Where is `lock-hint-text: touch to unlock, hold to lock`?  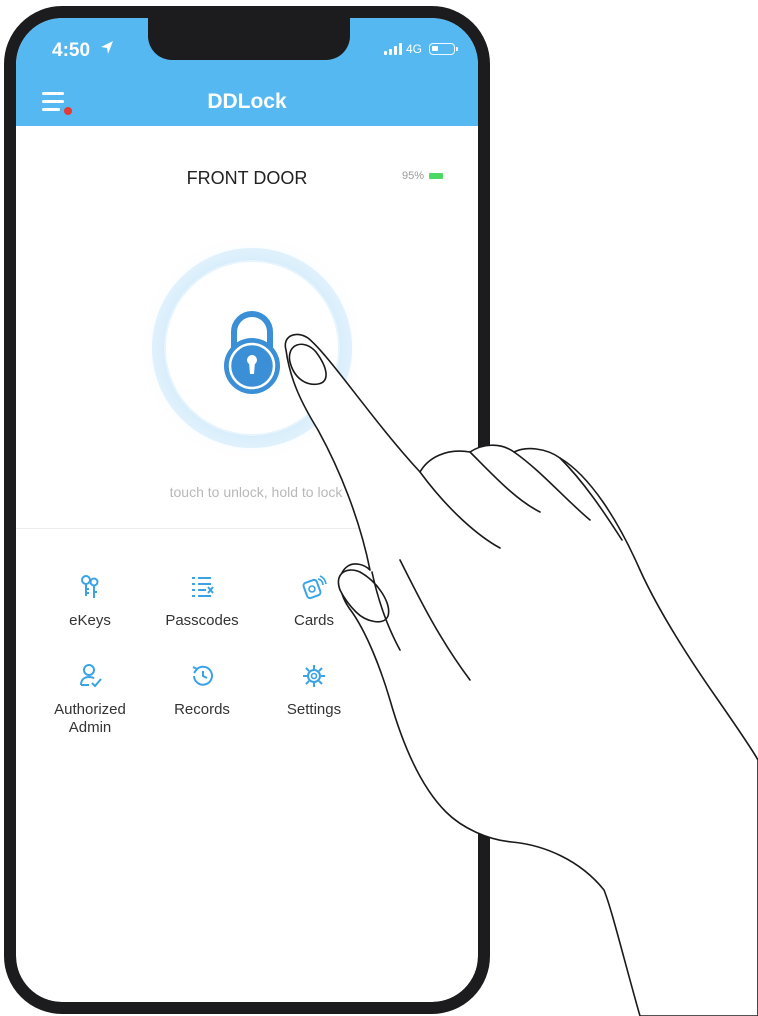
lock-hint-text: touch to unlock, hold to lock is located at coordinates (256, 492).